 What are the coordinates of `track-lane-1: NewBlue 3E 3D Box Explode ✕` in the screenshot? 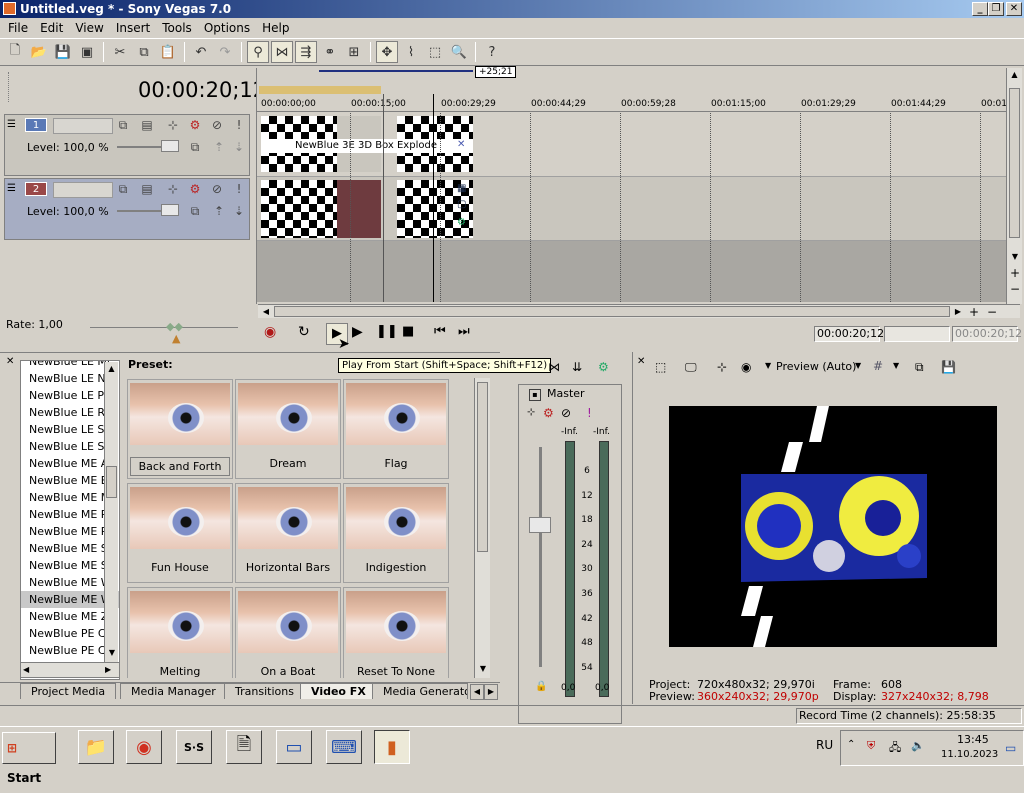 It's located at (632, 145).